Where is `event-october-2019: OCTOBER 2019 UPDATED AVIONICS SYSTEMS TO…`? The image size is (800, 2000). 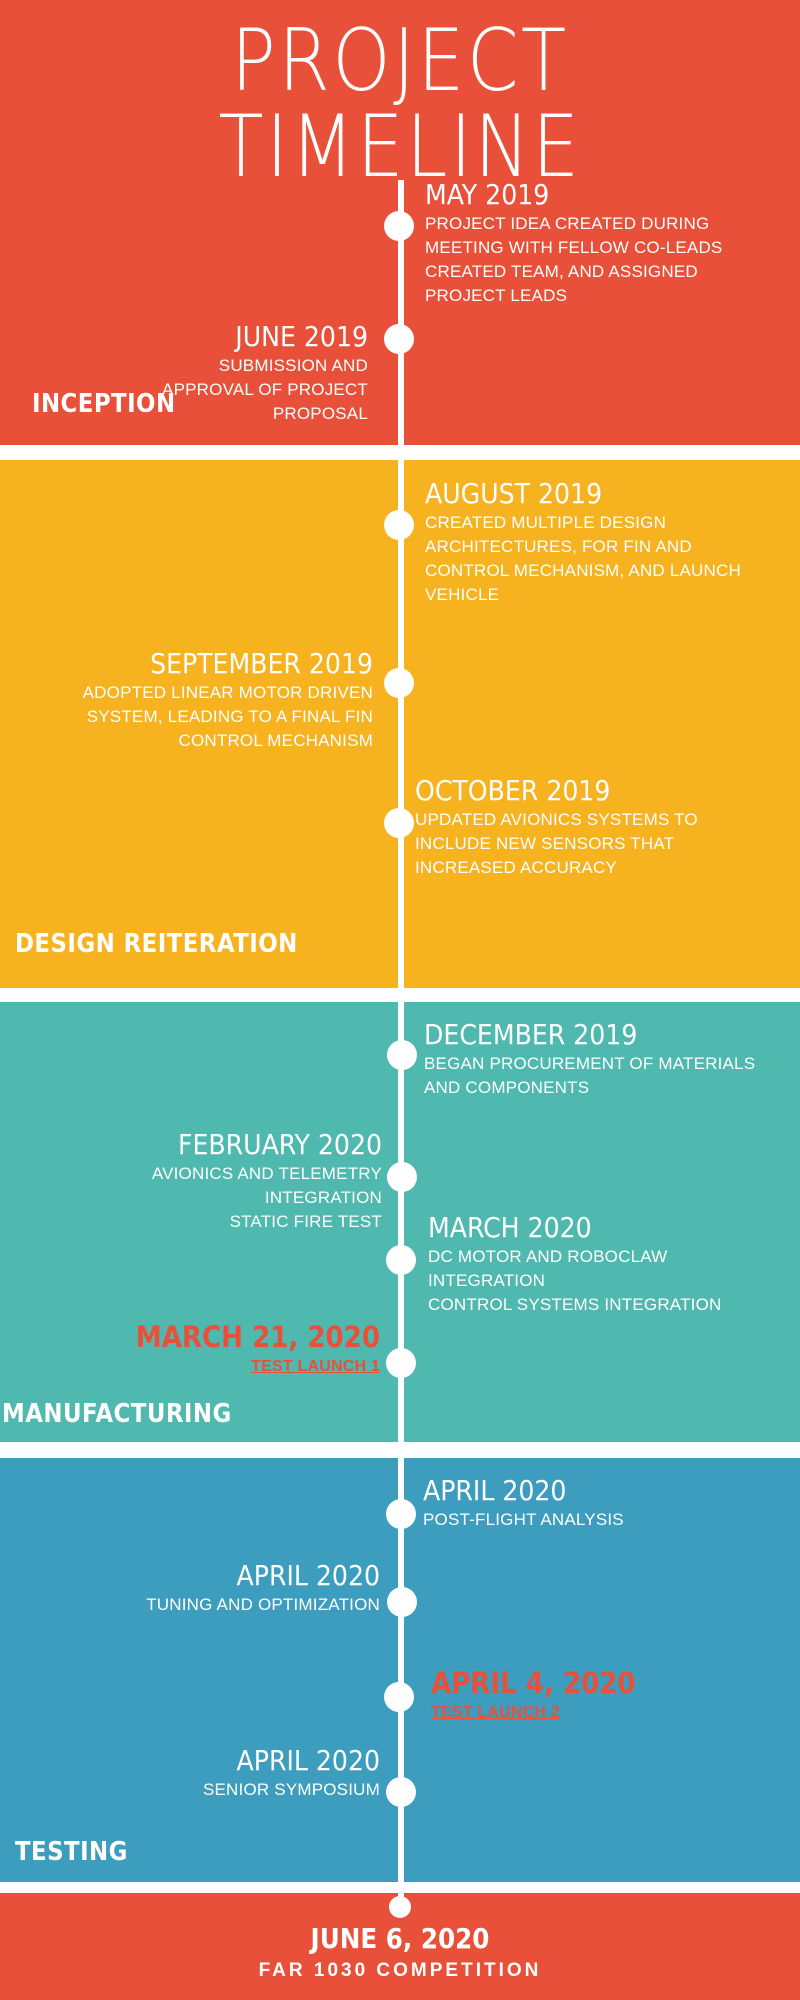
event-october-2019: OCTOBER 2019 UPDATED AVIONICS SYSTEMS TO… is located at coordinates (556, 827).